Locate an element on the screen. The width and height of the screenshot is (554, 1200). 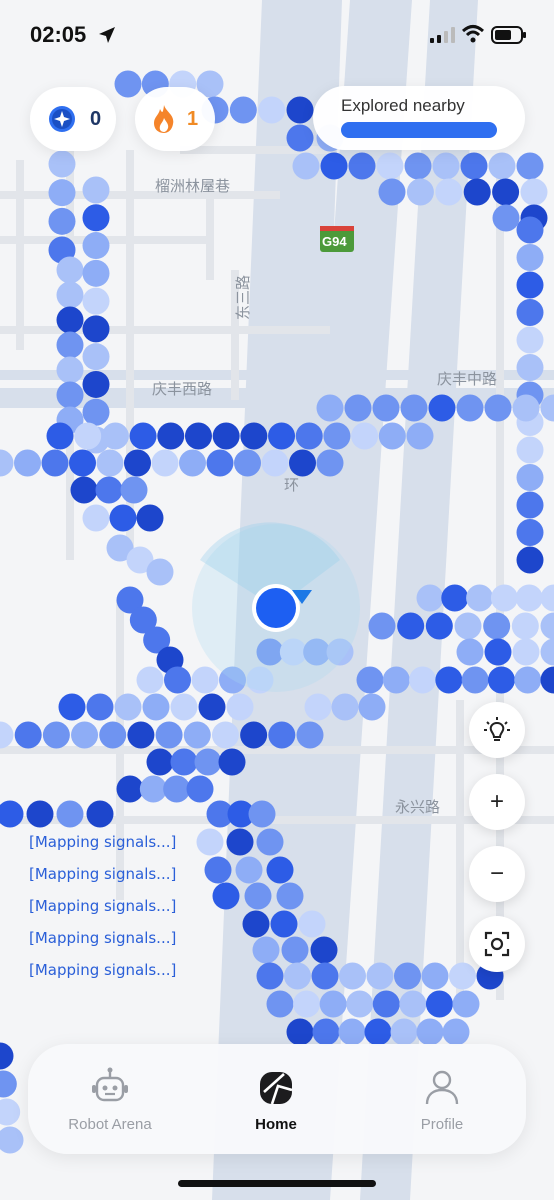
streak-counter: 1 is located at coordinates (175, 119).